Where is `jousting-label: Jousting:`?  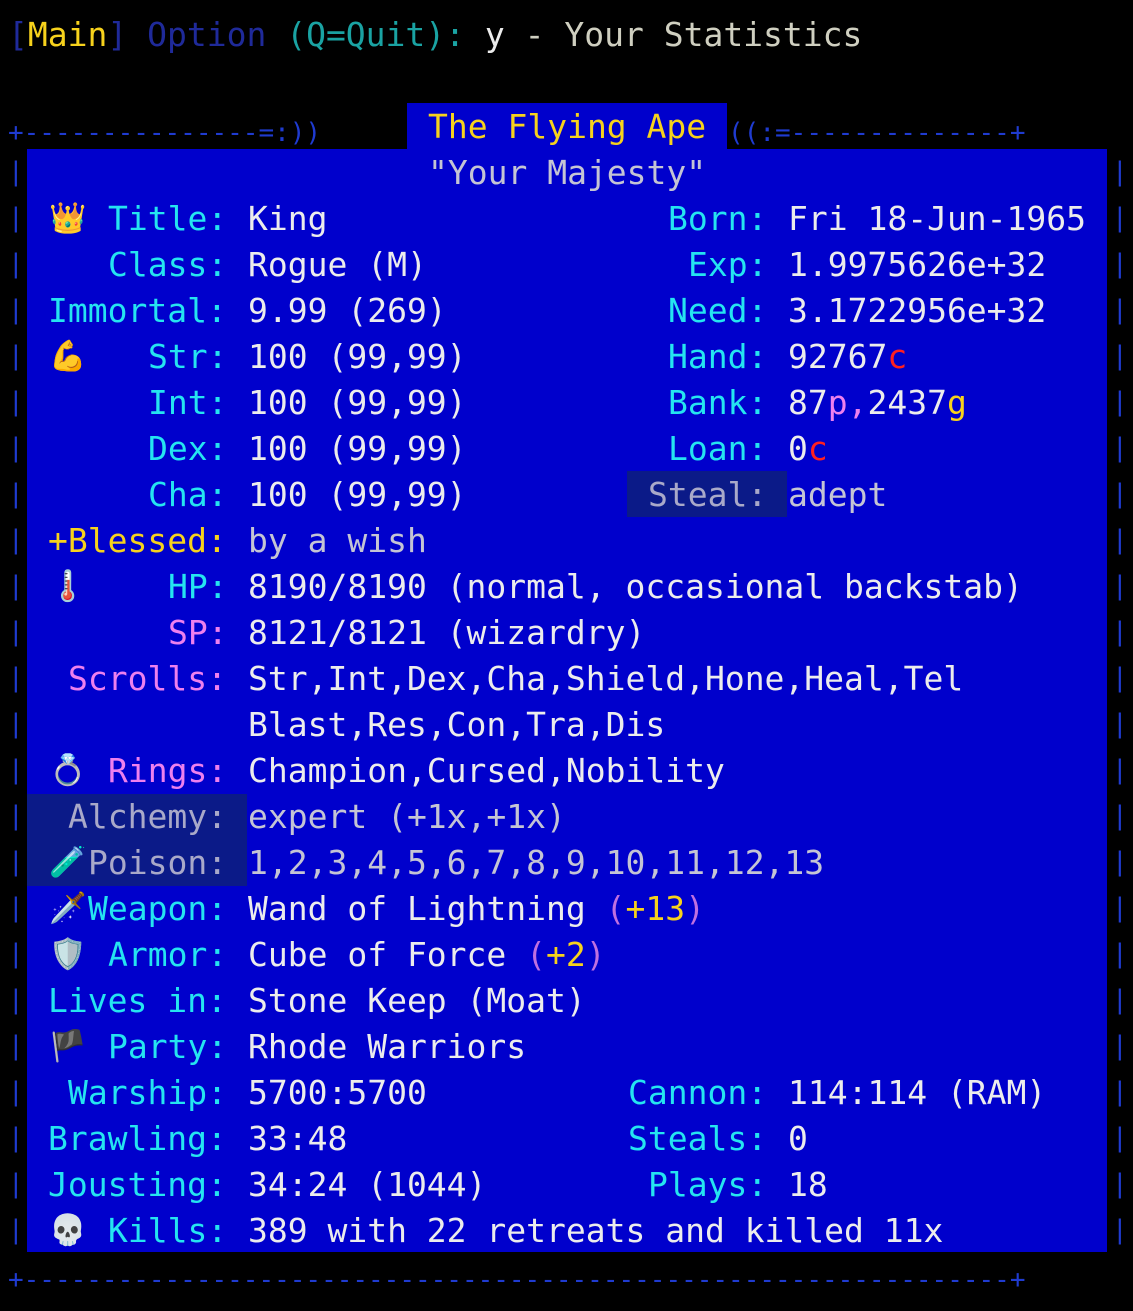 jousting-label: Jousting: is located at coordinates (137, 1184).